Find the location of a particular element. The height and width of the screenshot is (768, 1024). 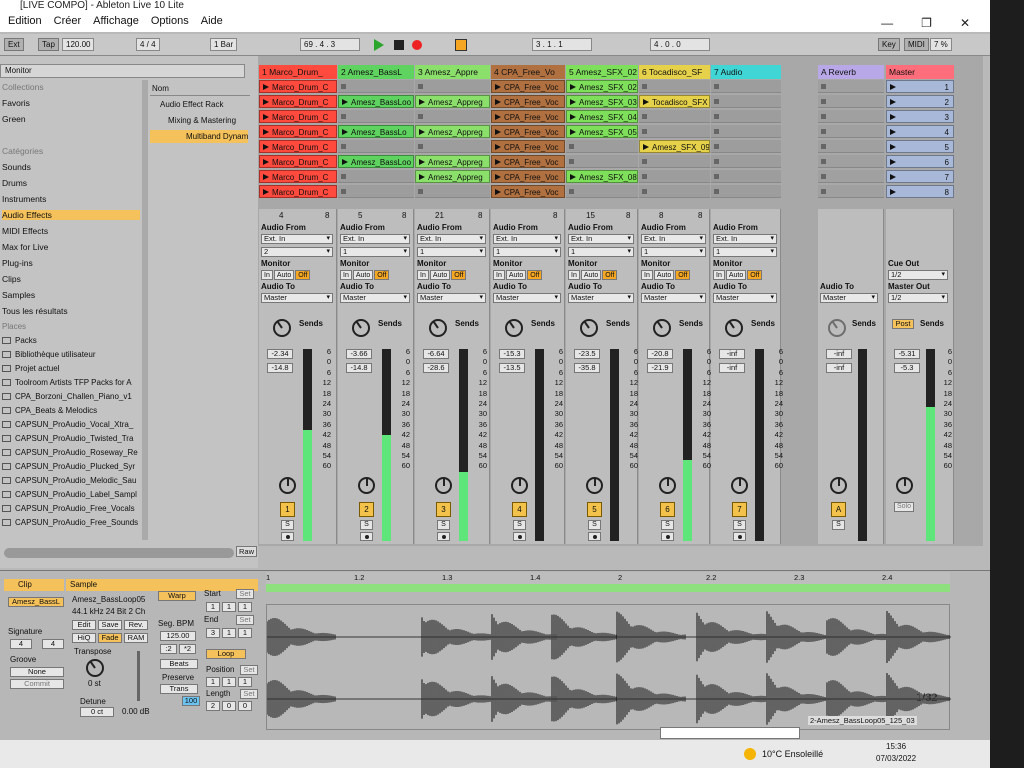

menu-affichage: Affichage is located at coordinates (116, 21).